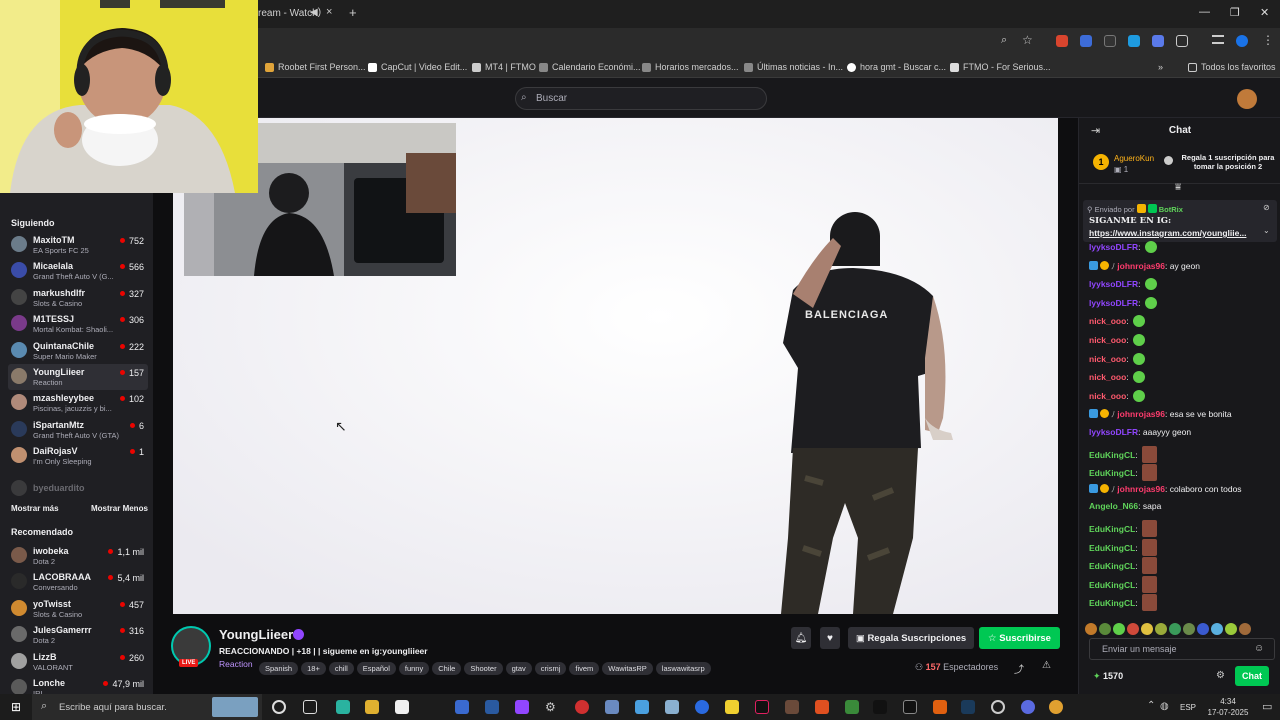 Image resolution: width=1280 pixels, height=720 pixels. What do you see at coordinates (550, 668) in the screenshot?
I see `stream-tag: crismj` at bounding box center [550, 668].